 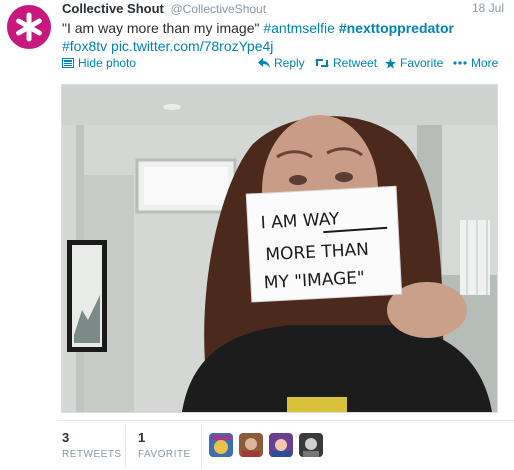 What do you see at coordinates (485, 63) in the screenshot?
I see `more-label: More` at bounding box center [485, 63].